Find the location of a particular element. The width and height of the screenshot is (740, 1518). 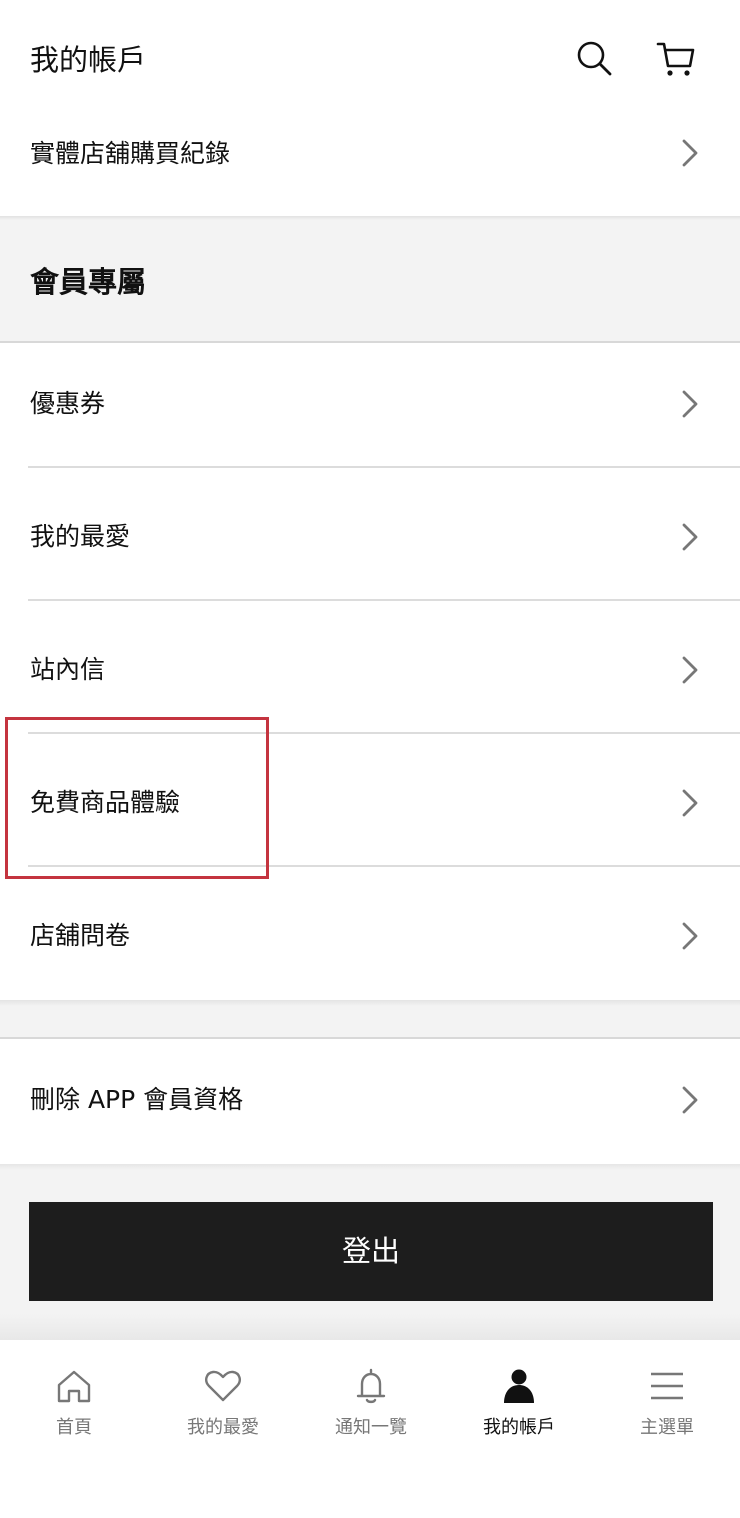

menu-icon is located at coordinates (667, 1386).